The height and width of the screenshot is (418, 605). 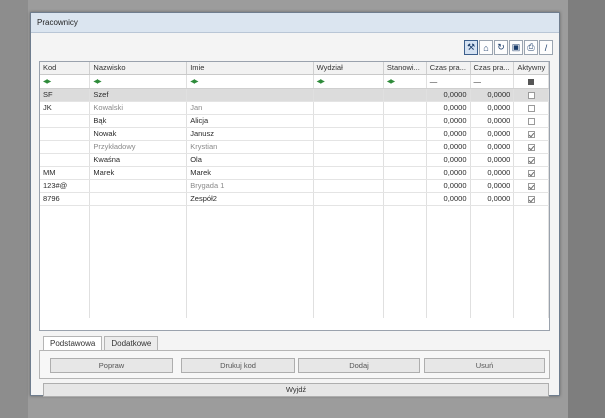 What do you see at coordinates (138, 147) in the screenshot?
I see `cell-nazwisko: Przykładowy` at bounding box center [138, 147].